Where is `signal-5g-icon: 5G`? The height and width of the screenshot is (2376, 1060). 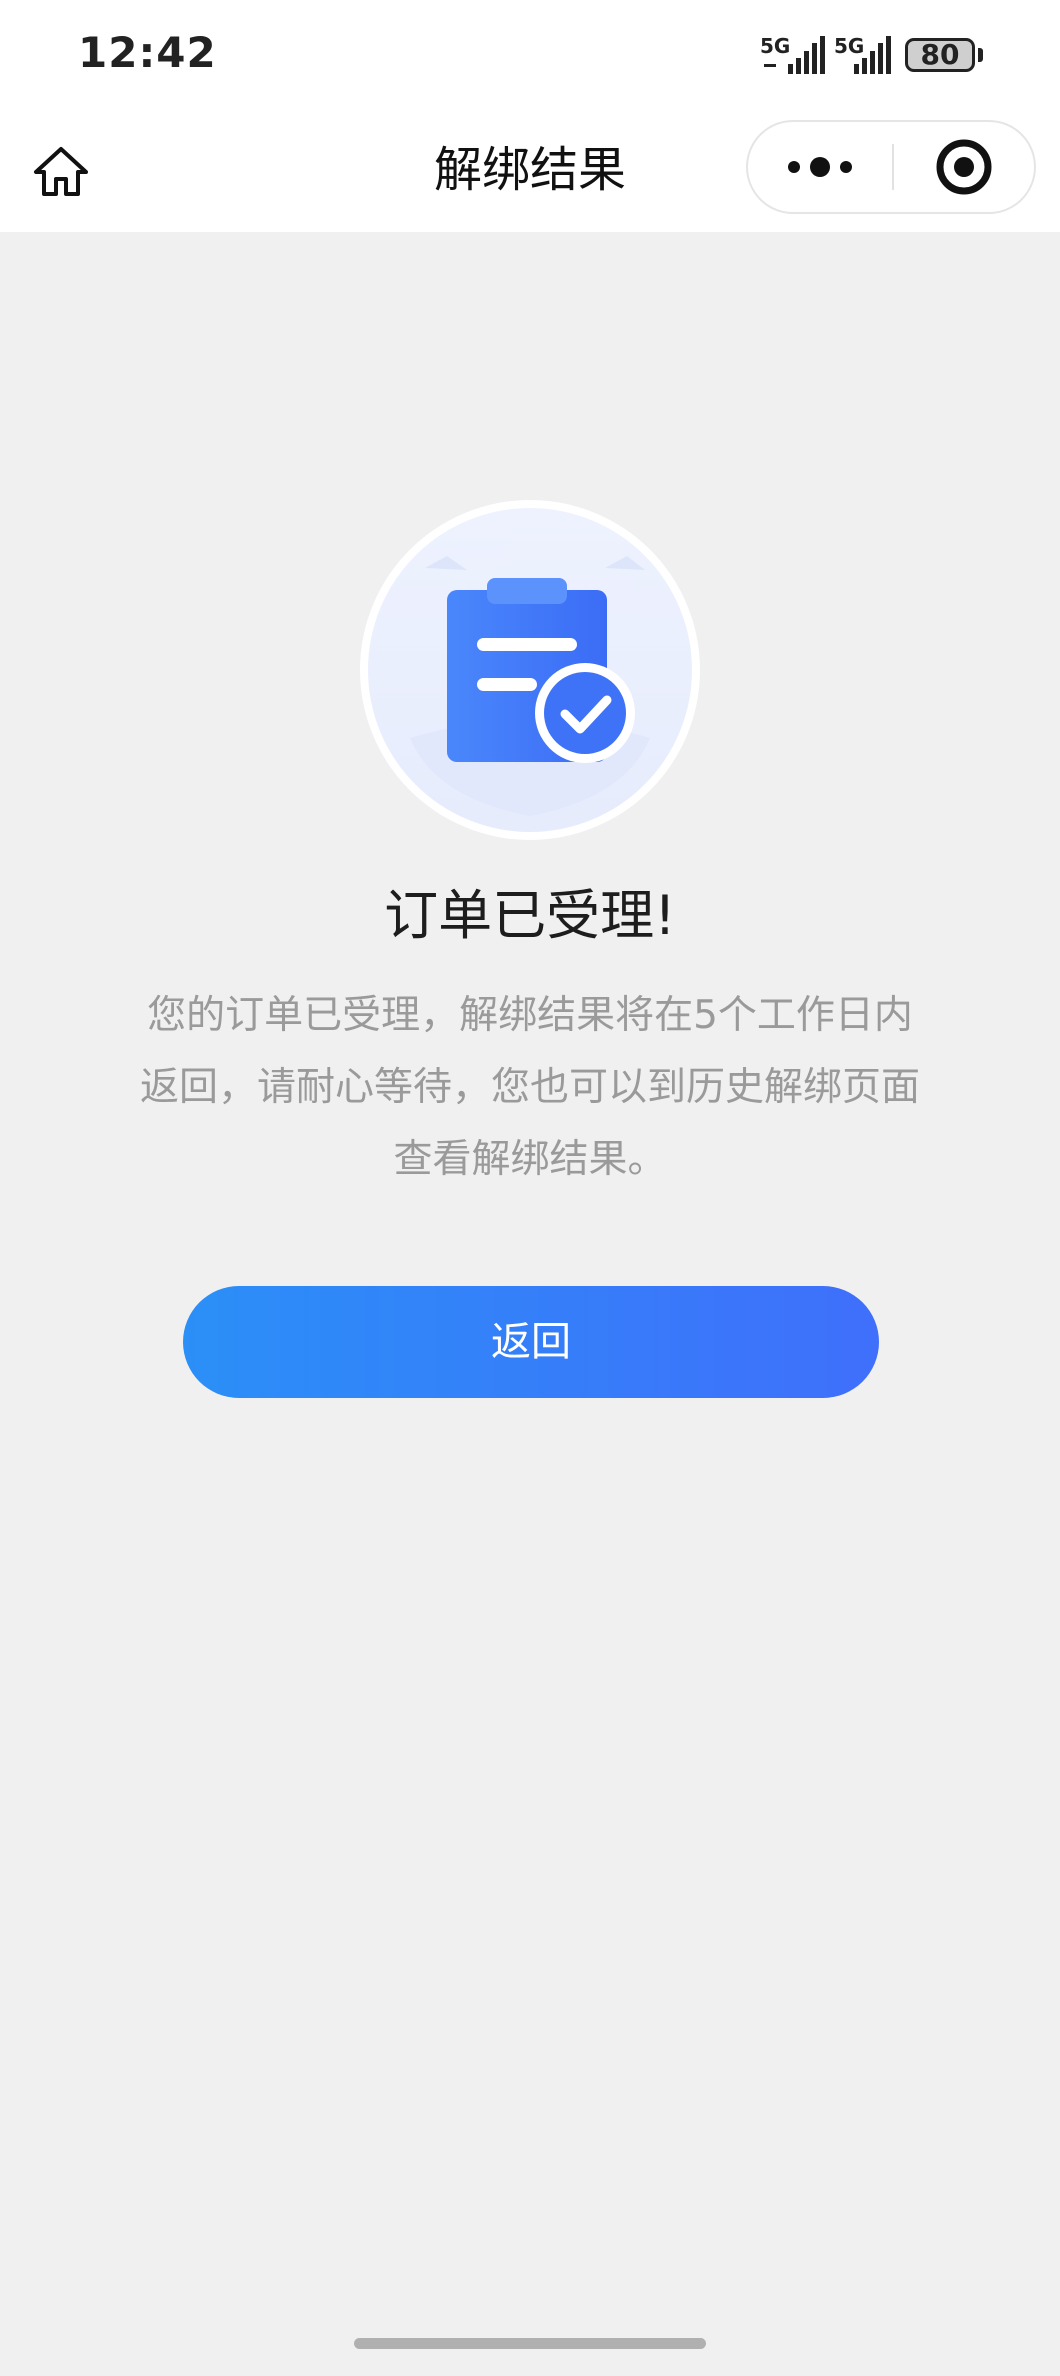
signal-5g-icon: 5G is located at coordinates (793, 56).